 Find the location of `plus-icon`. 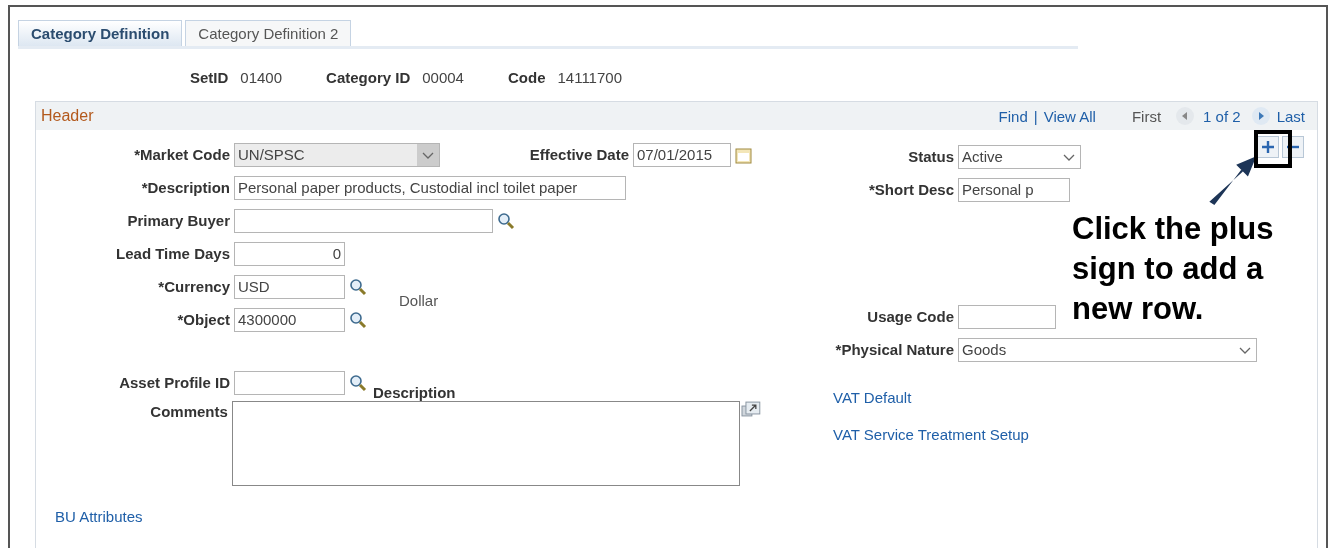

plus-icon is located at coordinates (1268, 147).